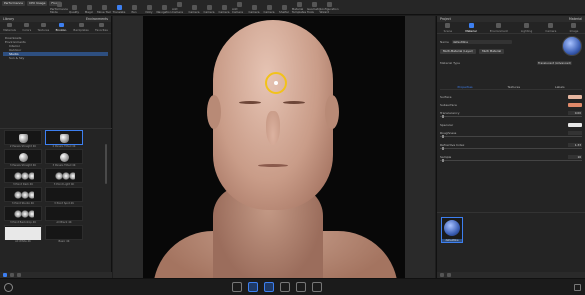 Image resolution: width=585 pixels, height=295 pixels. I want to click on toolbar-button-move-tool: Move Tool, so click(104, 7).